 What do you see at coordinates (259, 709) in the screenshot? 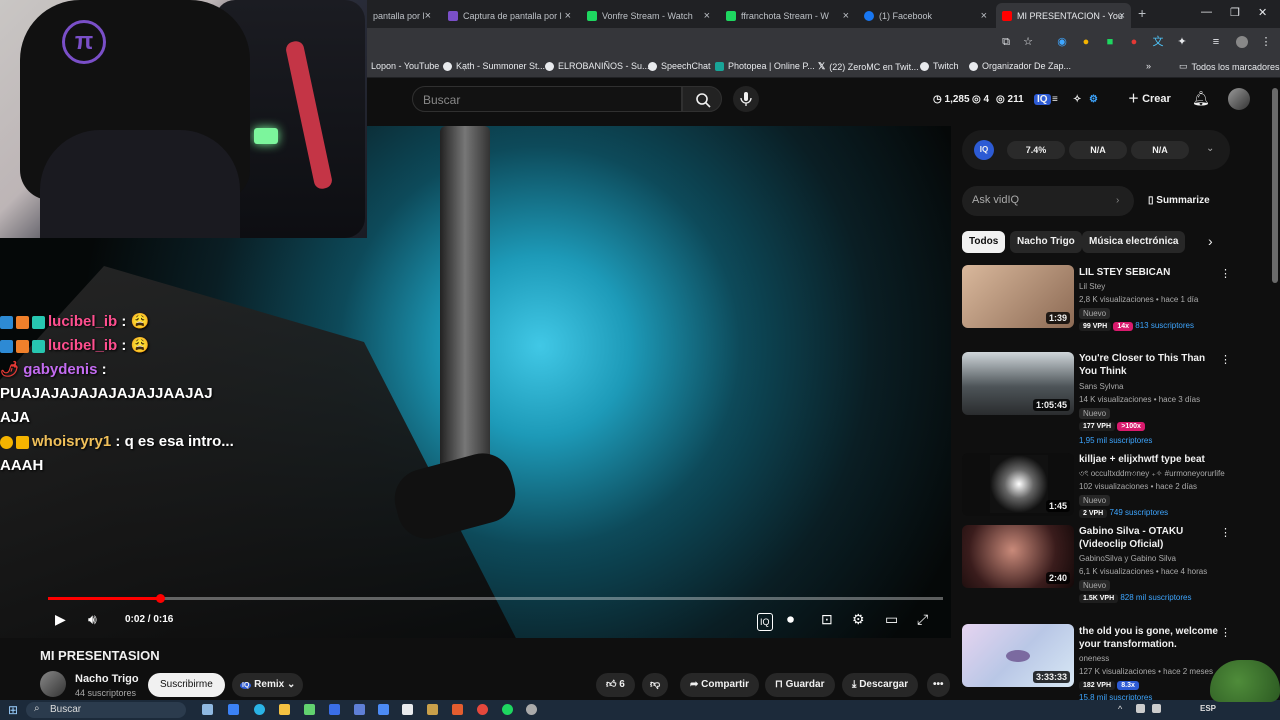
I see `edge-icon` at bounding box center [259, 709].